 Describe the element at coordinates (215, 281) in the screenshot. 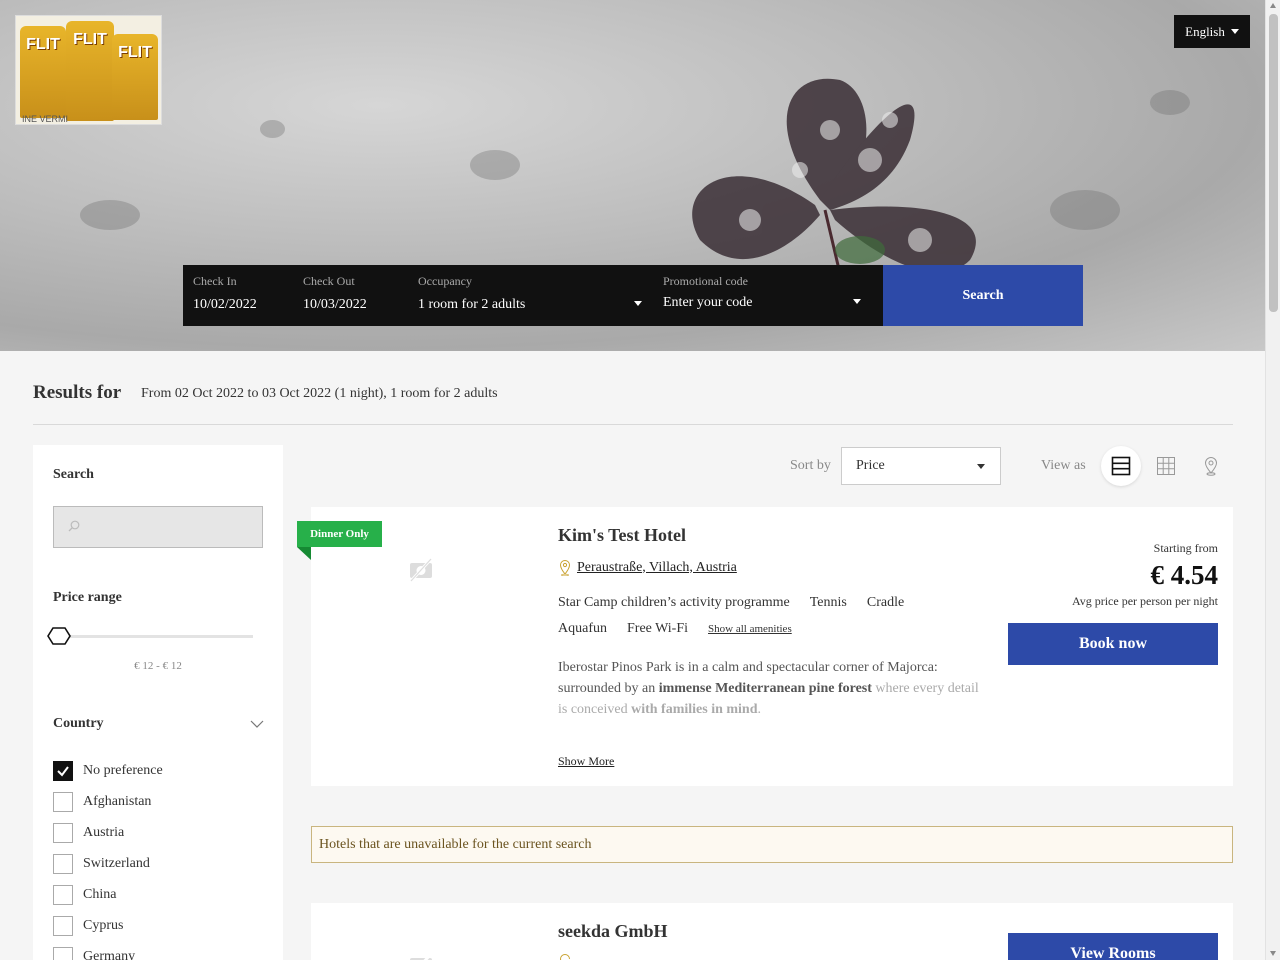

I see `check-in-label: Check In` at that location.